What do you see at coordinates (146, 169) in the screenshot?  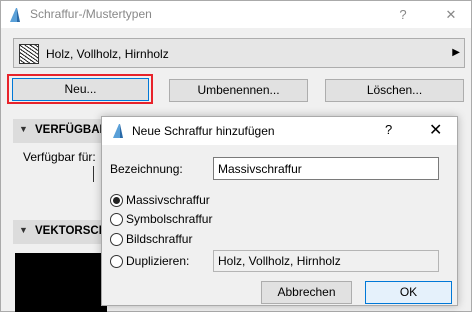 I see `name-label: Bezeichnung:` at bounding box center [146, 169].